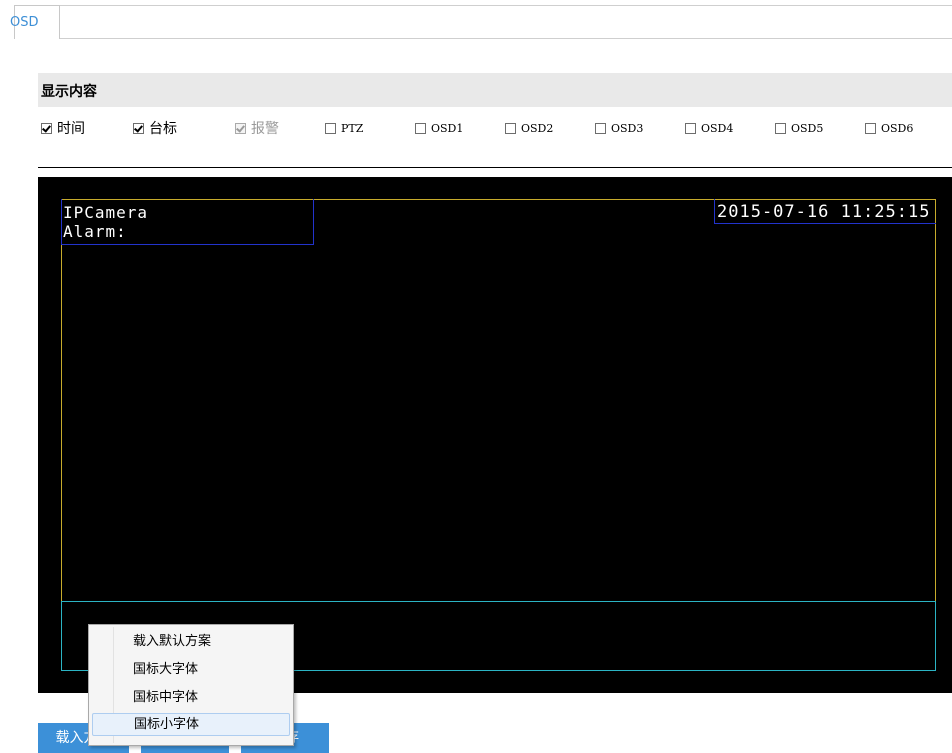  I want to click on menu-item-gb-large-font: 国标大字体, so click(191, 669).